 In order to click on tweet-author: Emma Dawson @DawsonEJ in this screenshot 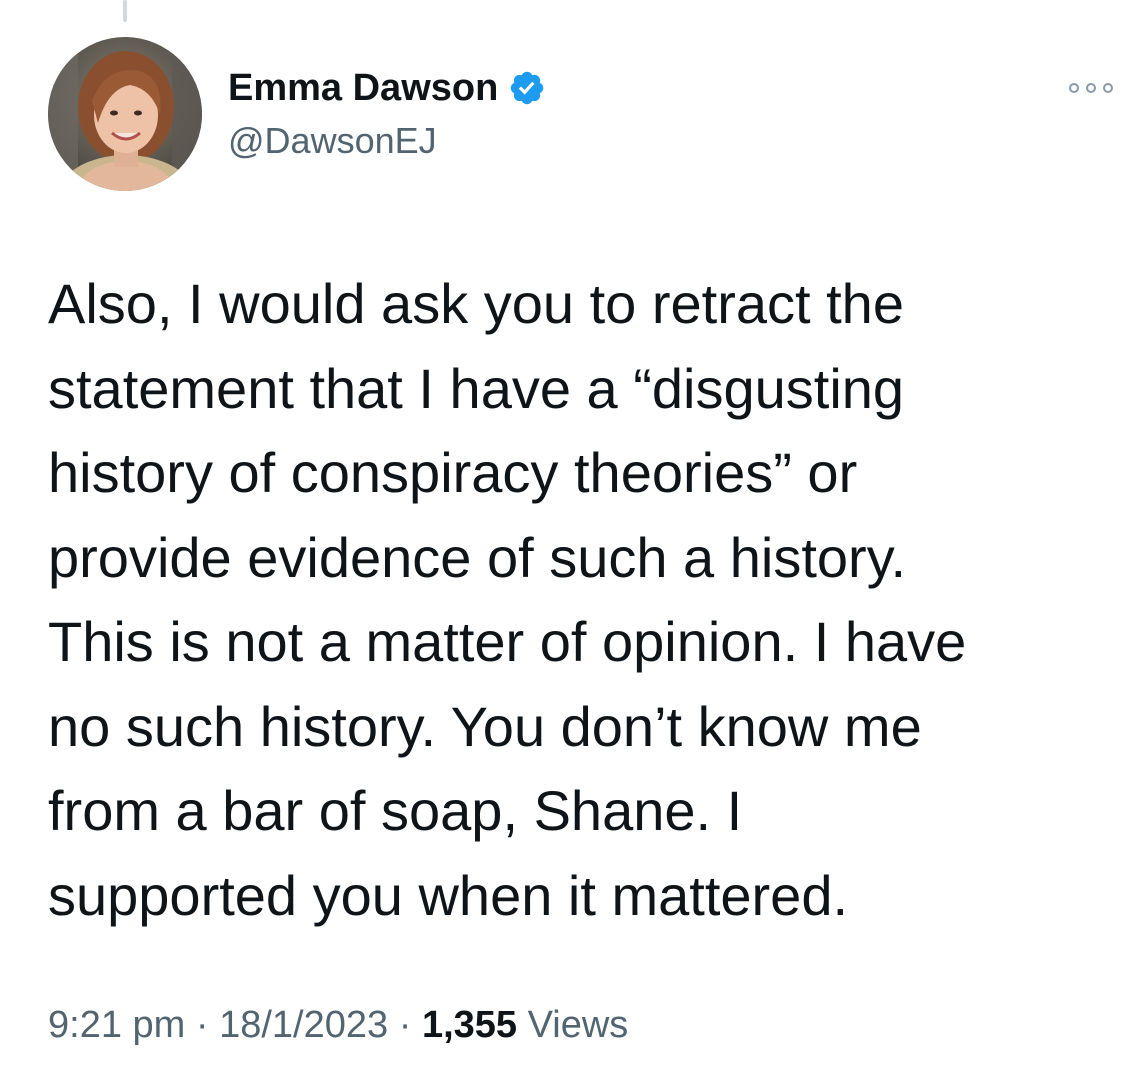, I will do `click(387, 112)`.